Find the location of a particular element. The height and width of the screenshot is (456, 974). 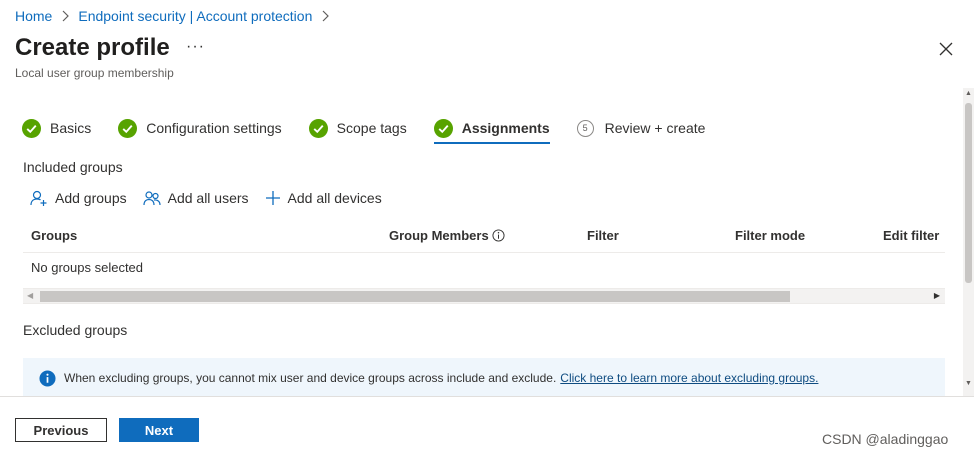

column-filter-mode: Filter mode is located at coordinates (770, 235).